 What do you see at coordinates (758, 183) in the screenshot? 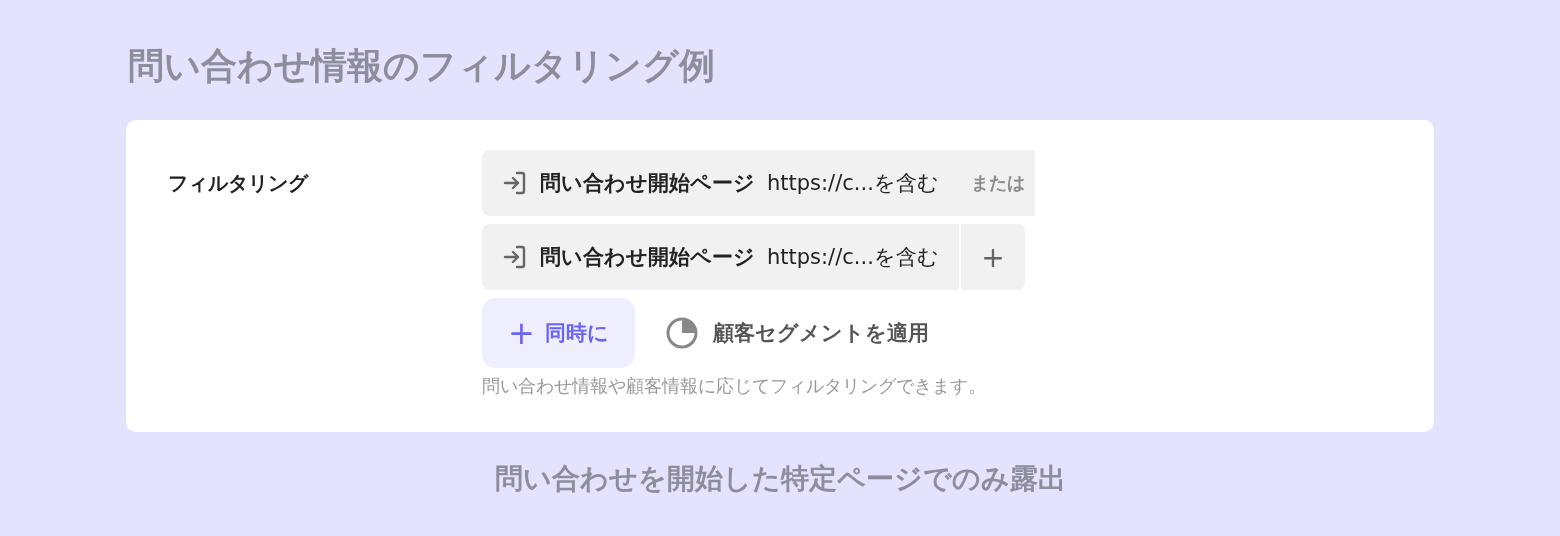
I see `filter-chip: 問い合わせ開始ページ https://c...を含む または` at bounding box center [758, 183].